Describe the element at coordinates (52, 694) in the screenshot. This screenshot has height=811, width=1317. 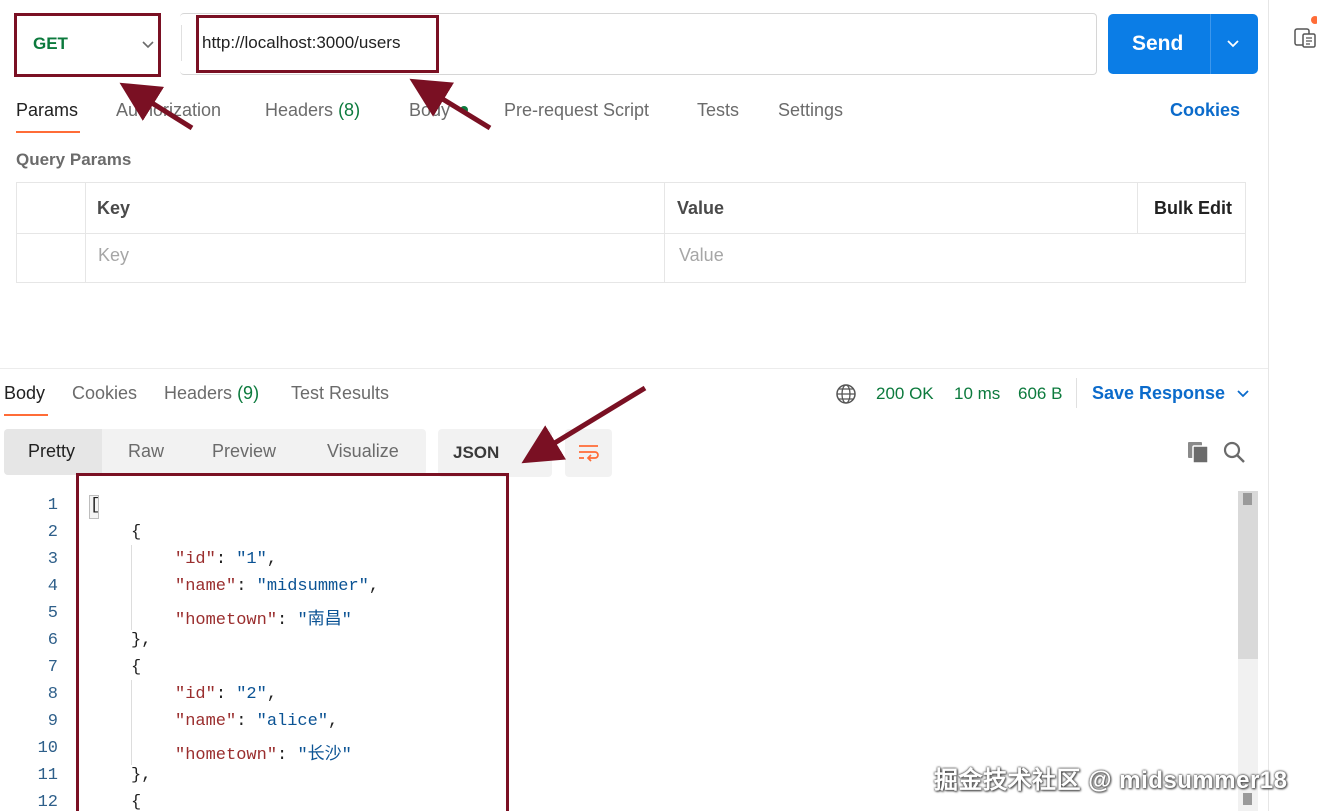
I see `line-number: 8` at that location.